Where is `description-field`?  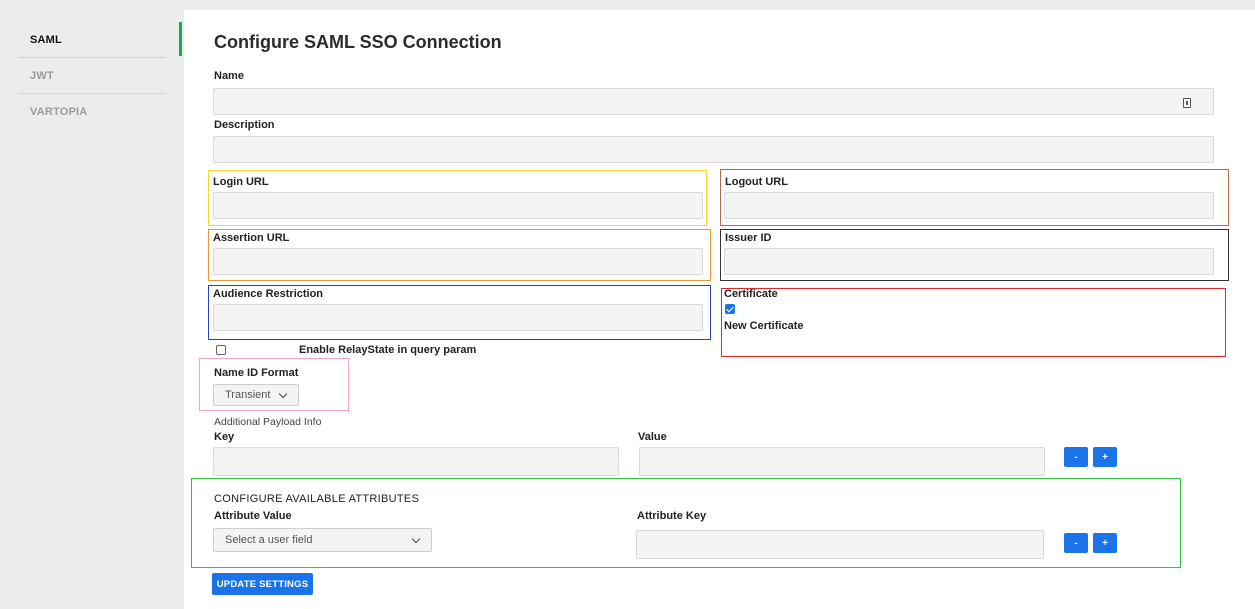 description-field is located at coordinates (713, 149).